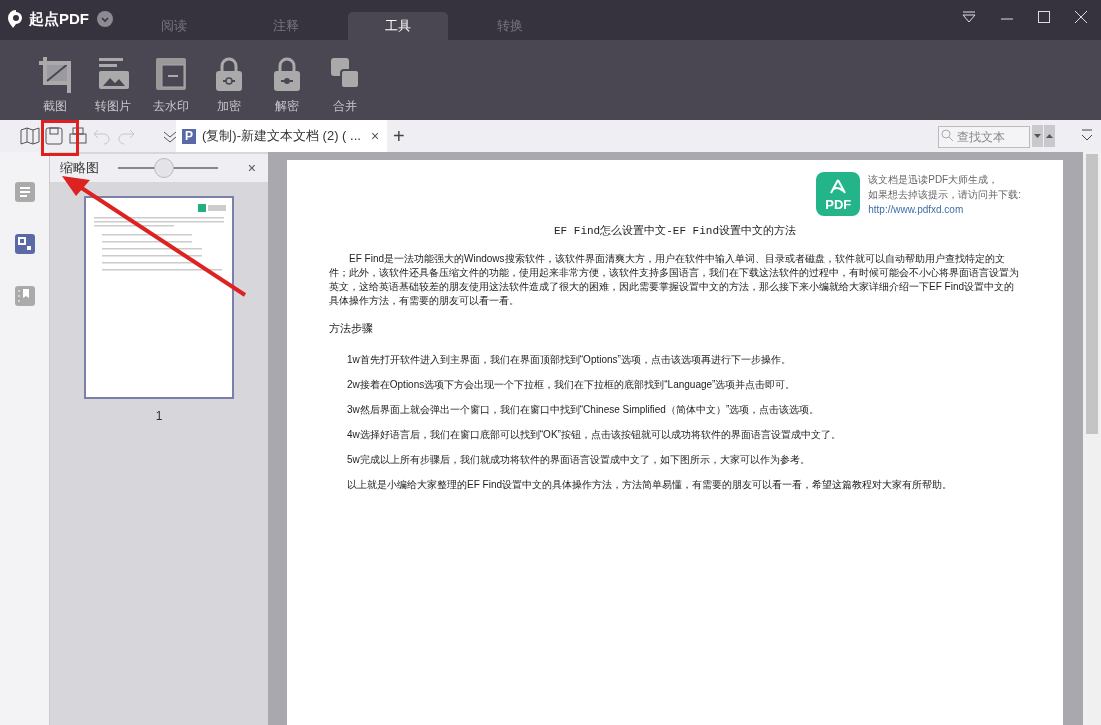 The width and height of the screenshot is (1101, 725). Describe the element at coordinates (24, 296) in the screenshot. I see `bookmarks-icon` at that location.